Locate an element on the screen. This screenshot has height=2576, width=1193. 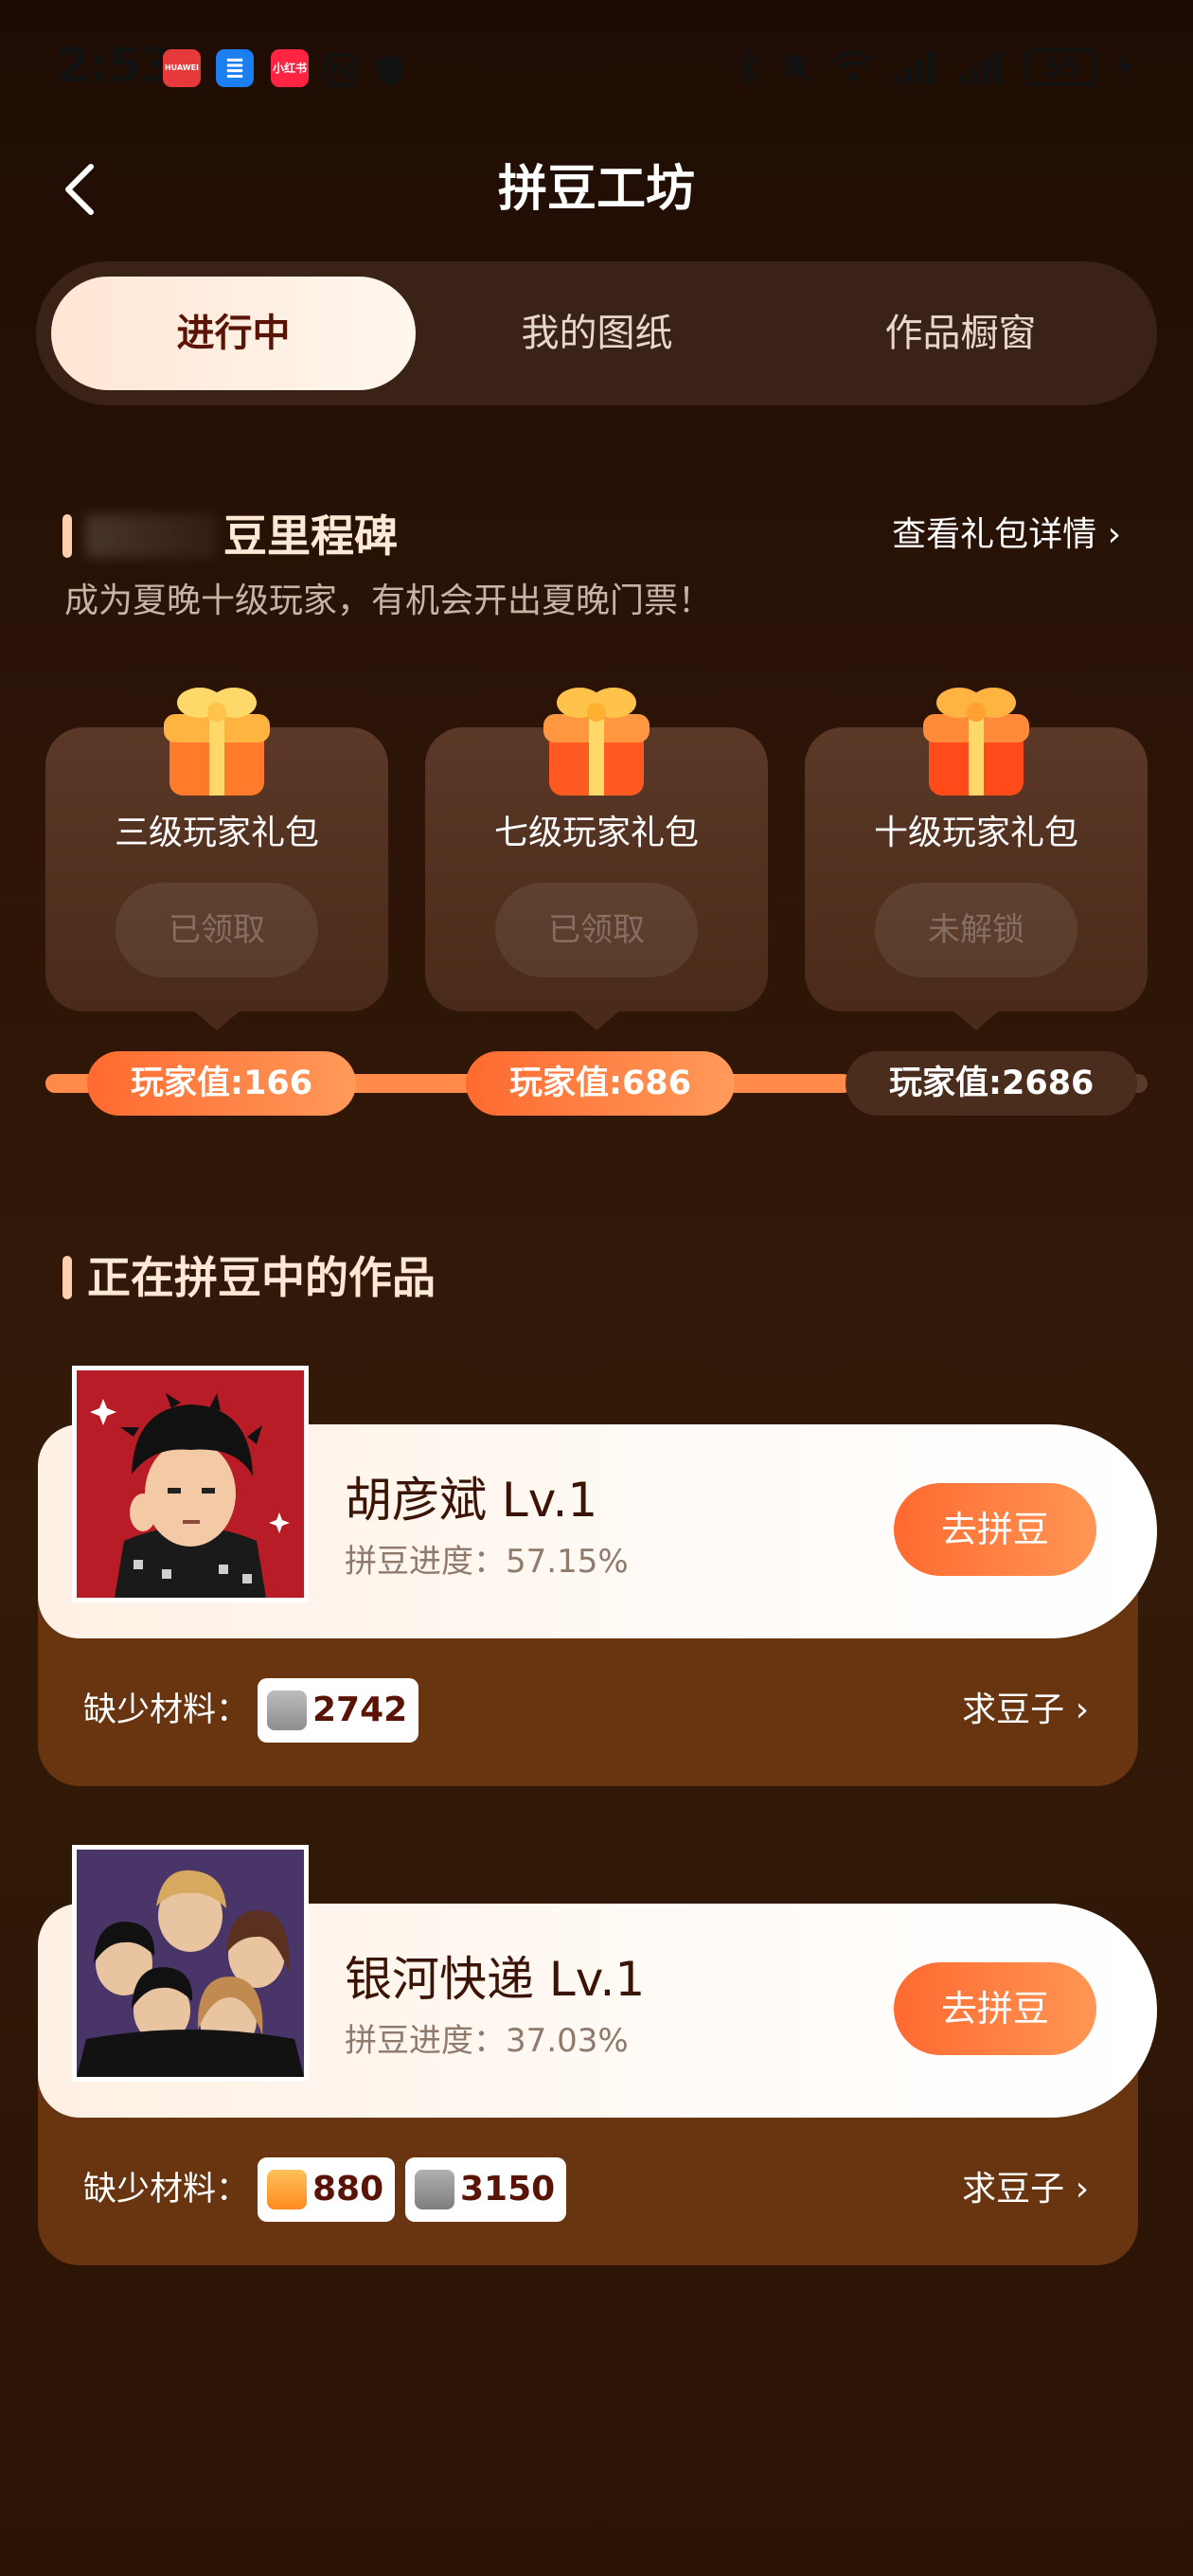
reader-app-icon: ≣ is located at coordinates (235, 68).